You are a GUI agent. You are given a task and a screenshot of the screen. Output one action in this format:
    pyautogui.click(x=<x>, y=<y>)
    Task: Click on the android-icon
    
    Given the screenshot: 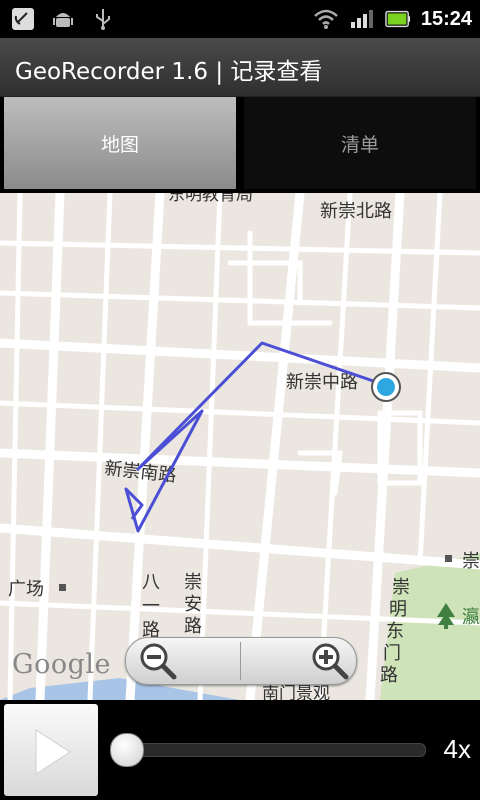 What is the action you would take?
    pyautogui.click(x=63, y=19)
    